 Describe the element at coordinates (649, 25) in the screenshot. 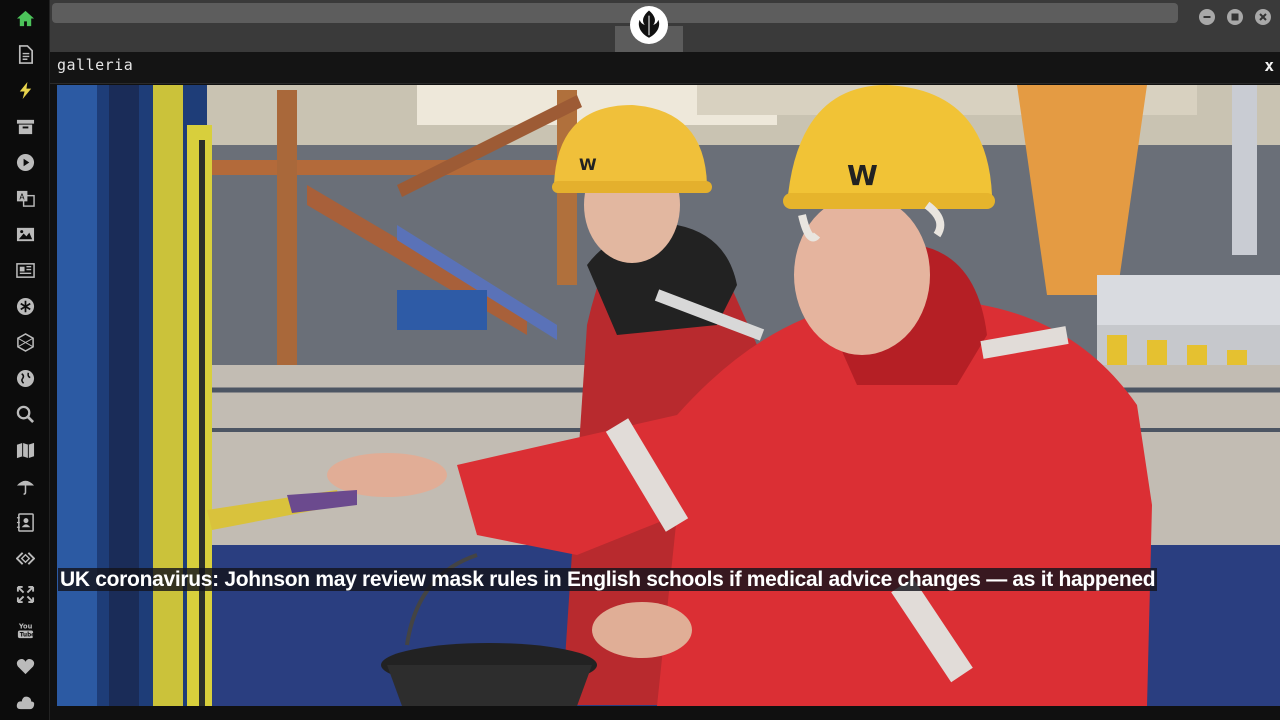

I see `rebel-alliance-icon` at that location.